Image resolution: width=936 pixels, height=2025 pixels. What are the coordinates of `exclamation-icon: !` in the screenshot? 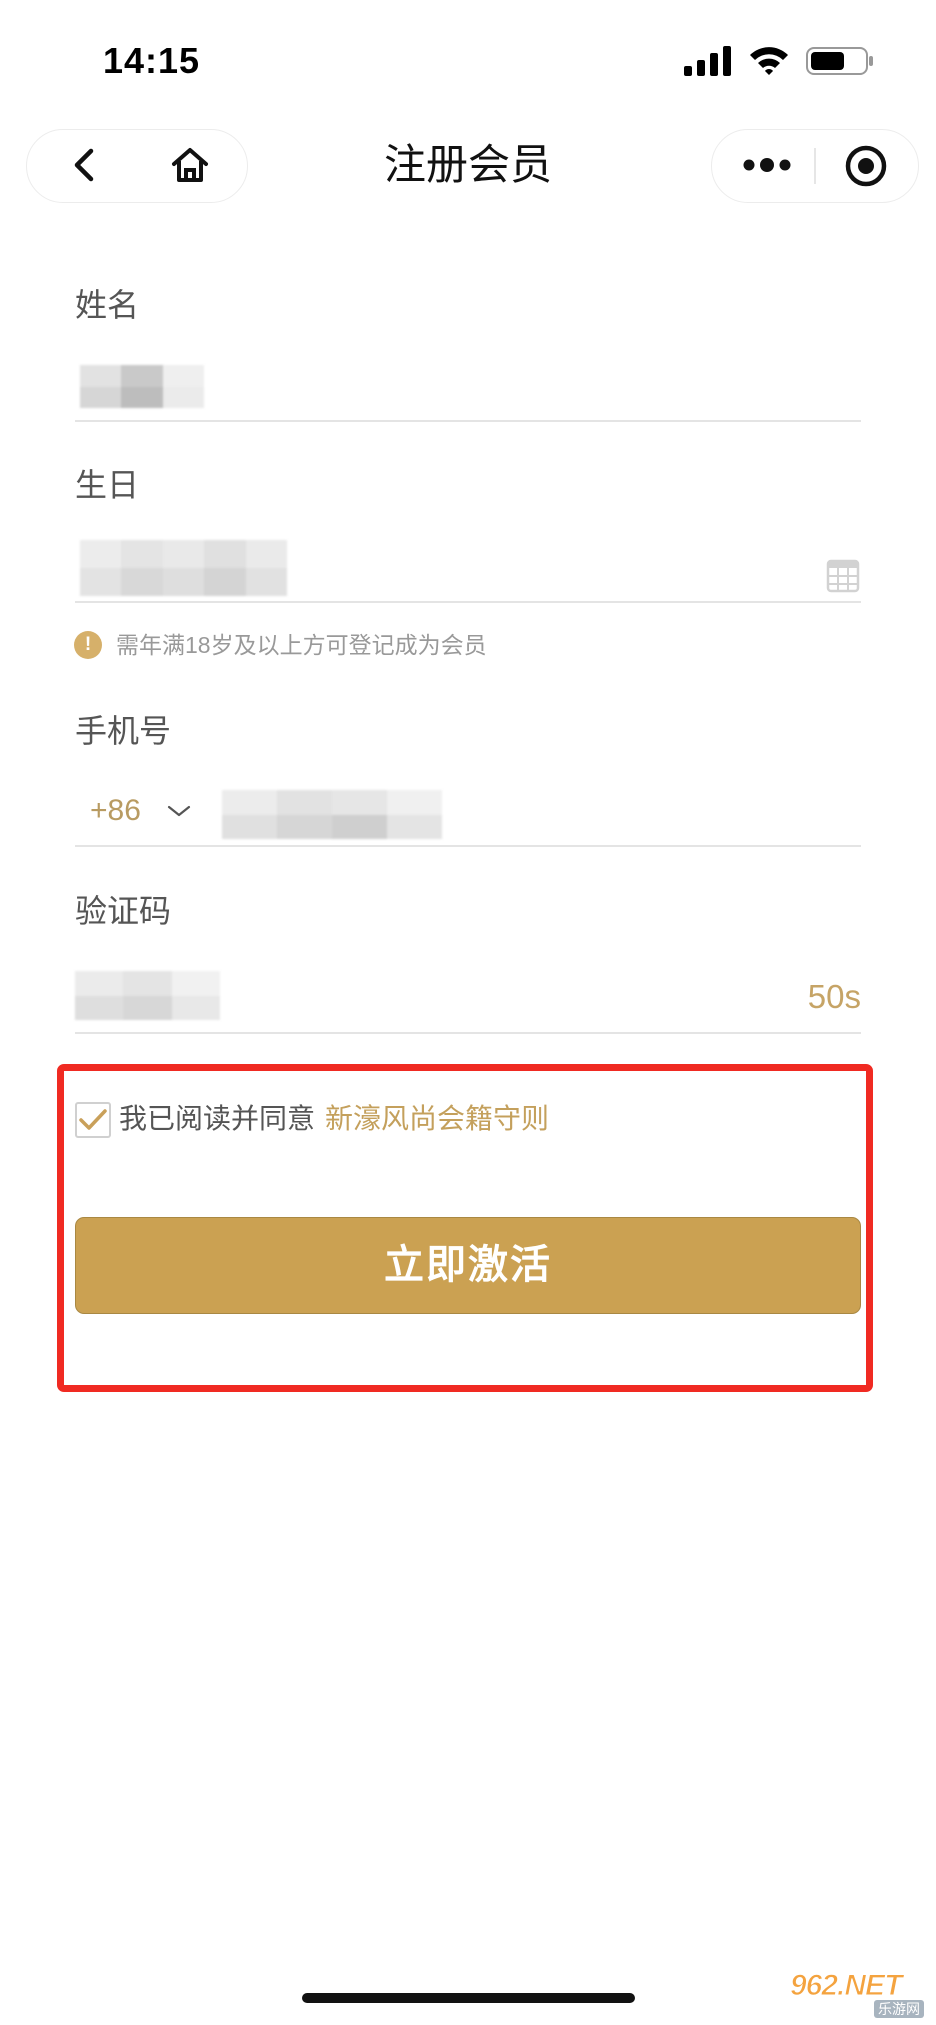 It's located at (88, 645).